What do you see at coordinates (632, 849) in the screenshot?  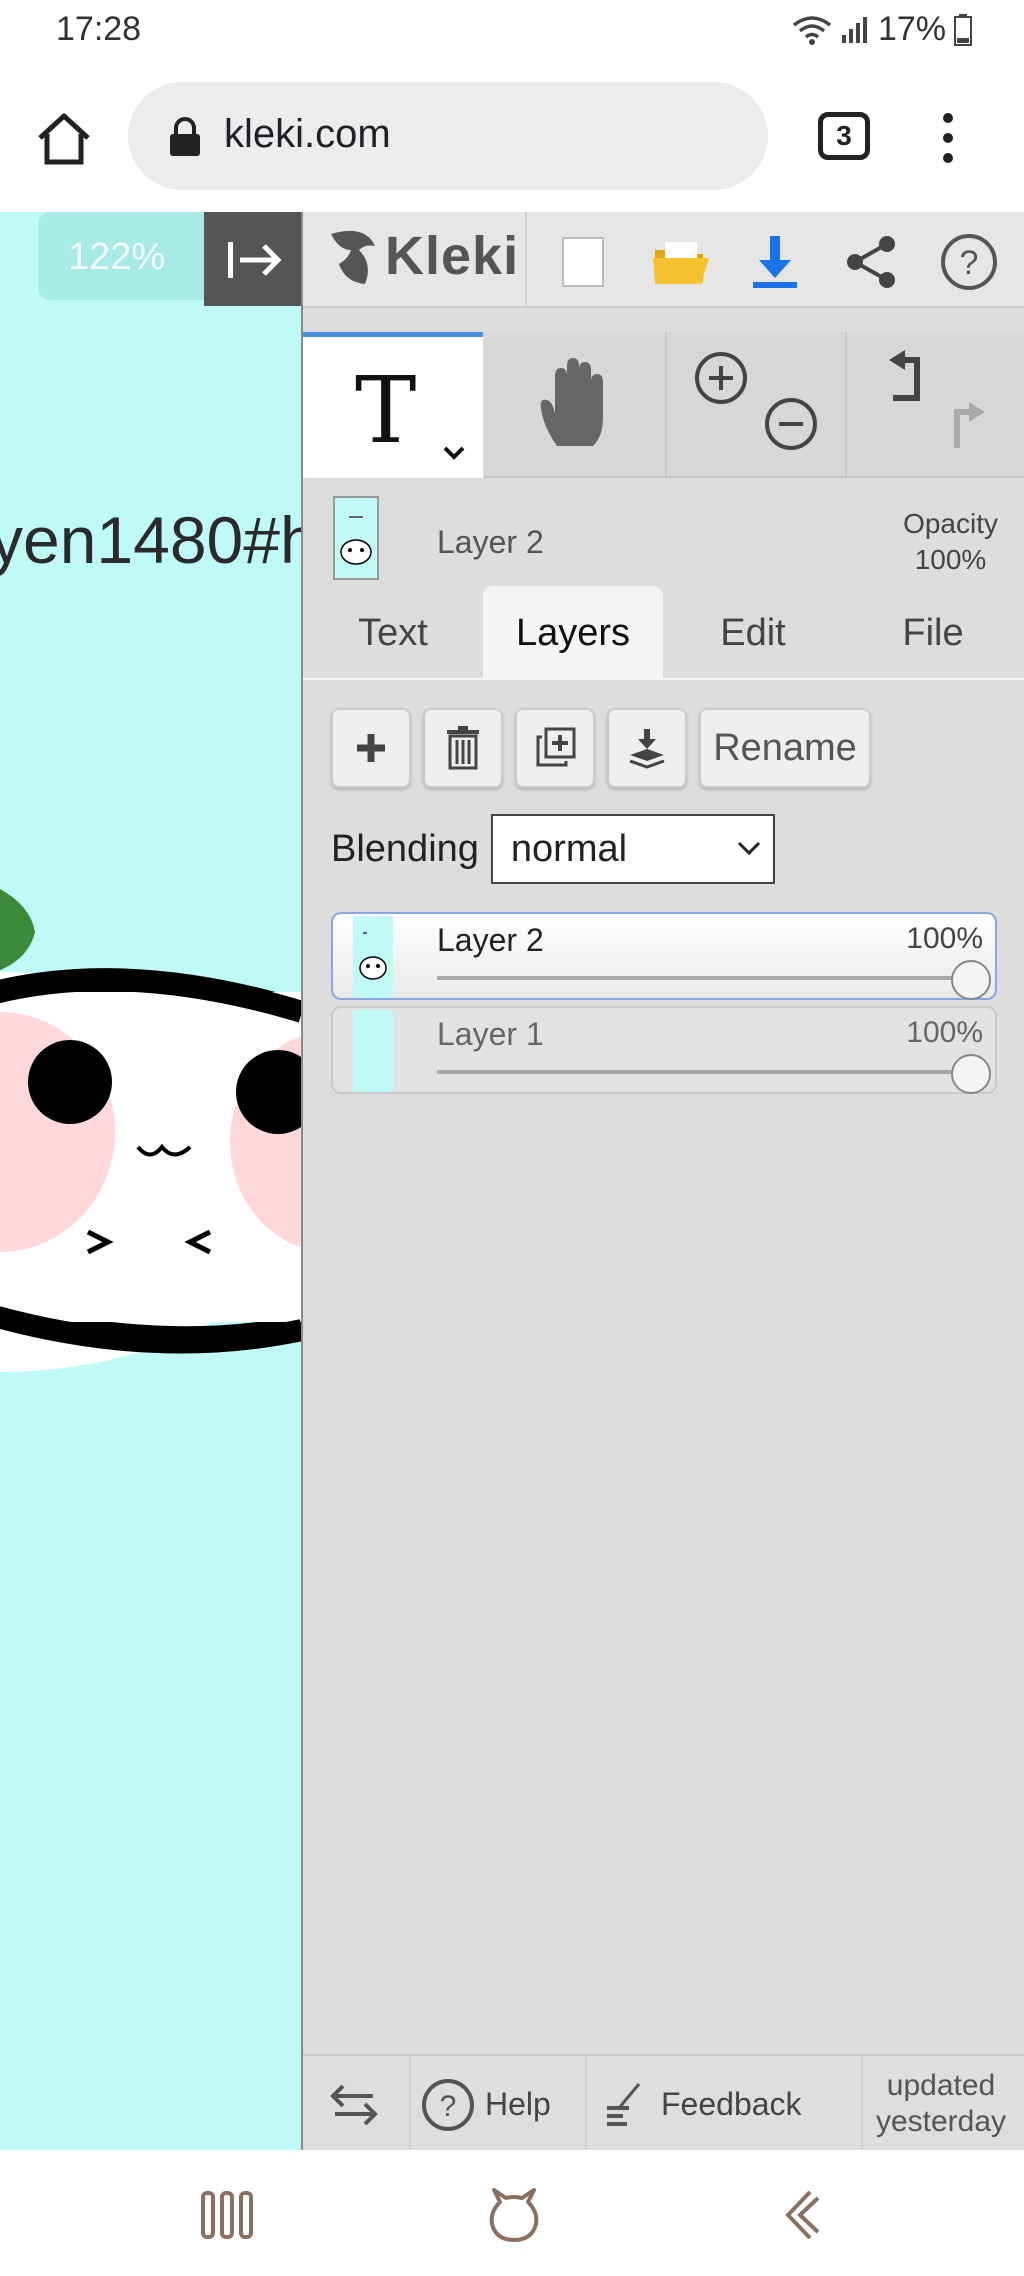 I see `blending-select: normal` at bounding box center [632, 849].